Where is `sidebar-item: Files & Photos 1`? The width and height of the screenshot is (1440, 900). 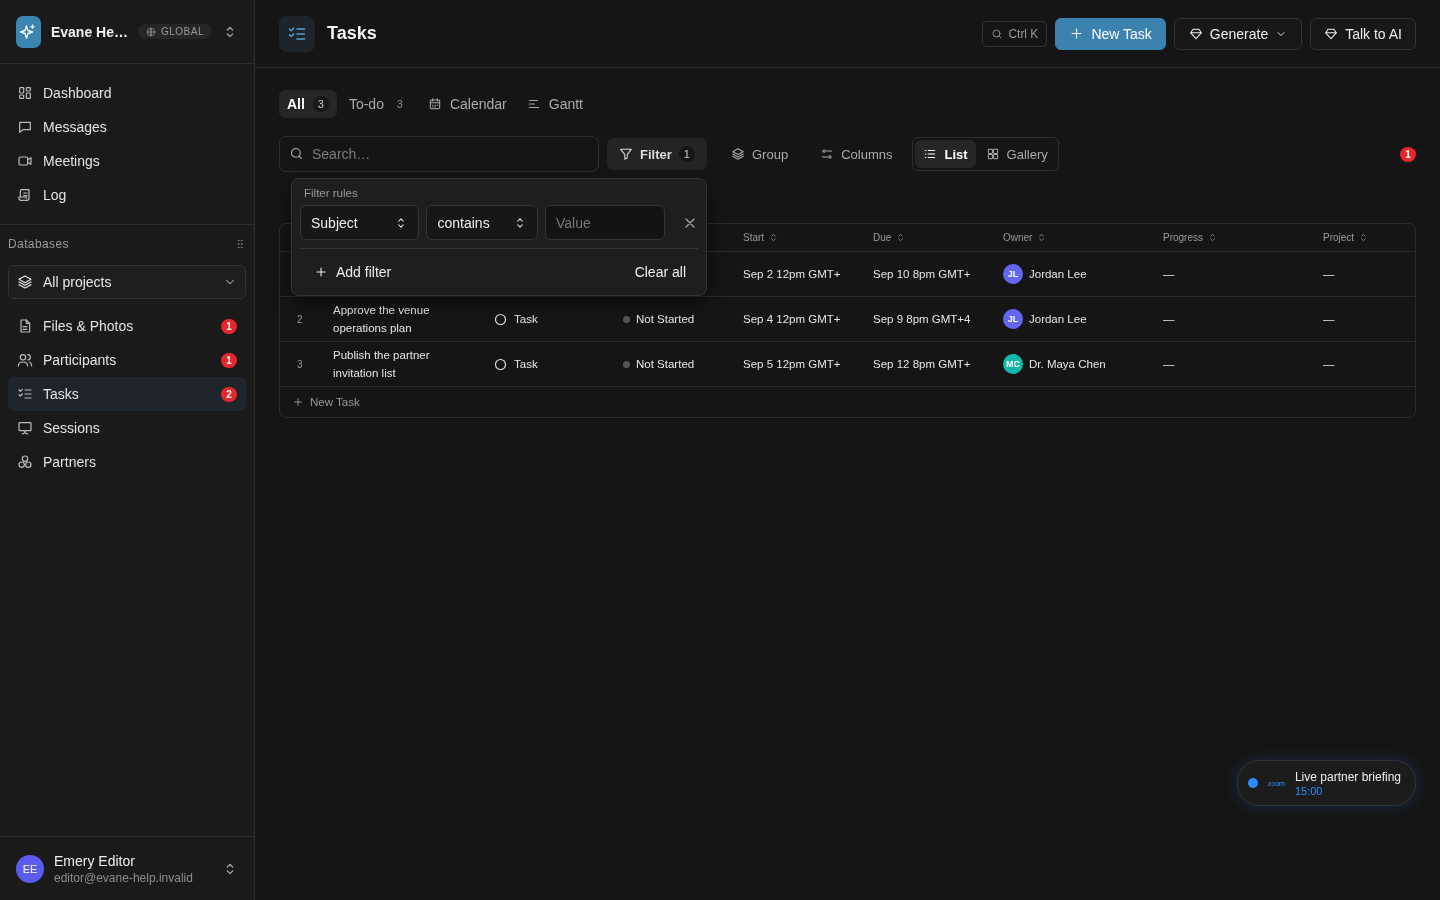 sidebar-item: Files & Photos 1 is located at coordinates (127, 326).